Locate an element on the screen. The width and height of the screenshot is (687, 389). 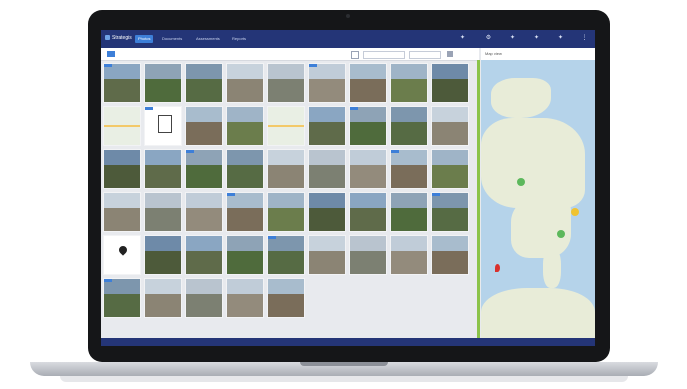
grid-view-icon is located at coordinates (450, 54).